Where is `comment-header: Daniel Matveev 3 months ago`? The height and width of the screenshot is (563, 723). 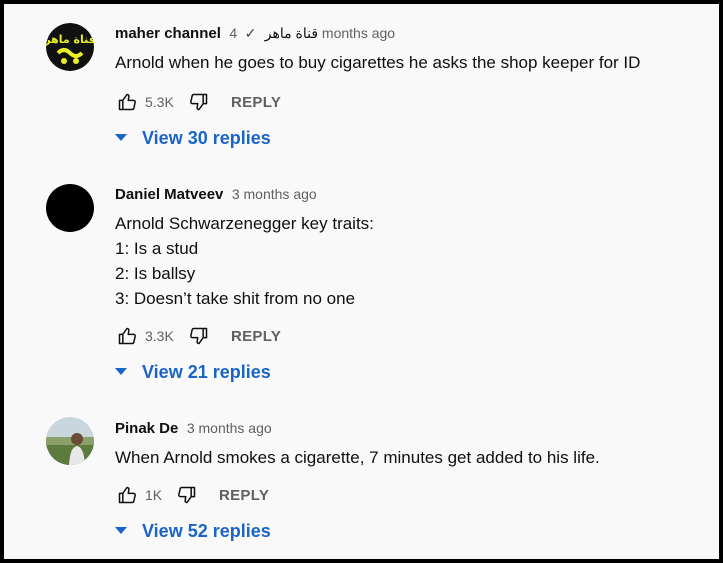 comment-header: Daniel Matveev 3 months ago is located at coordinates (412, 194).